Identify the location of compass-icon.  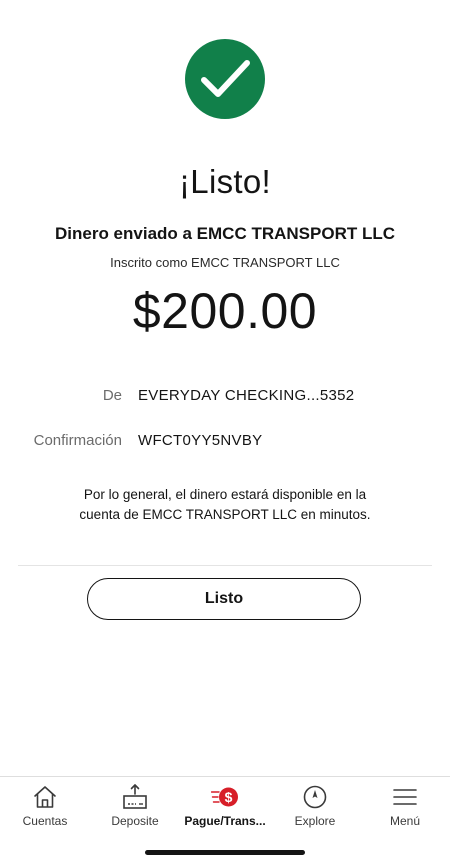
(315, 797).